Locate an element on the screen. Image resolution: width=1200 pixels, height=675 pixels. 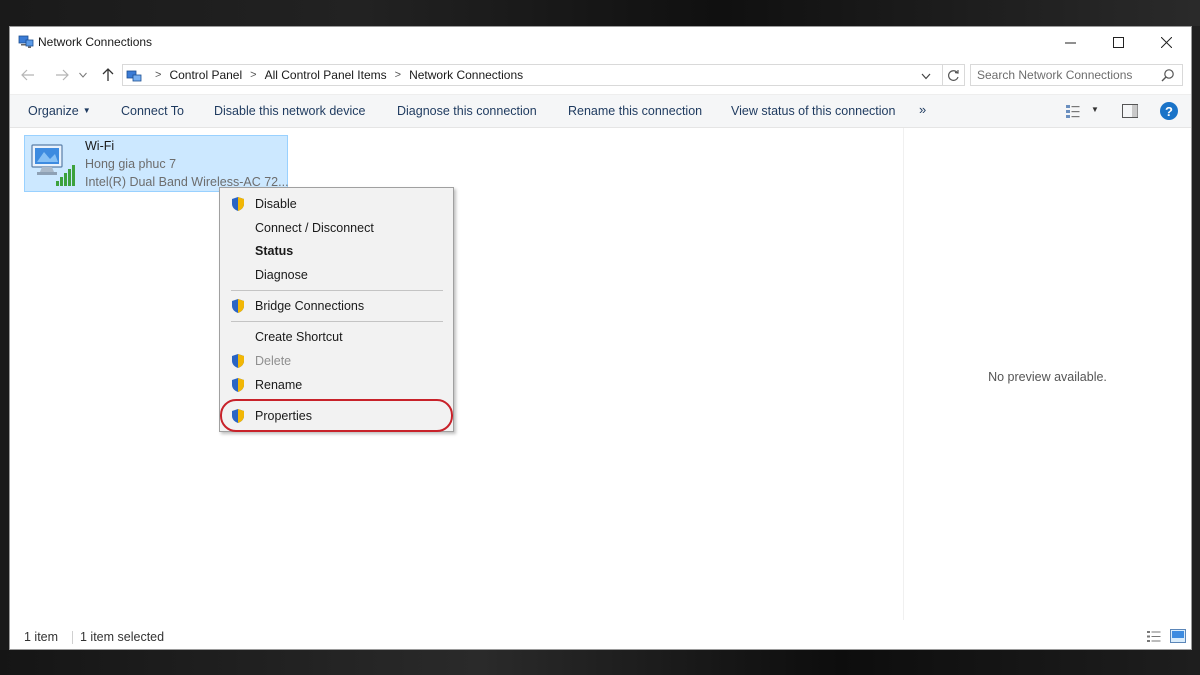
menu-item-diagnose: Diagnose is located at coordinates (336, 275).